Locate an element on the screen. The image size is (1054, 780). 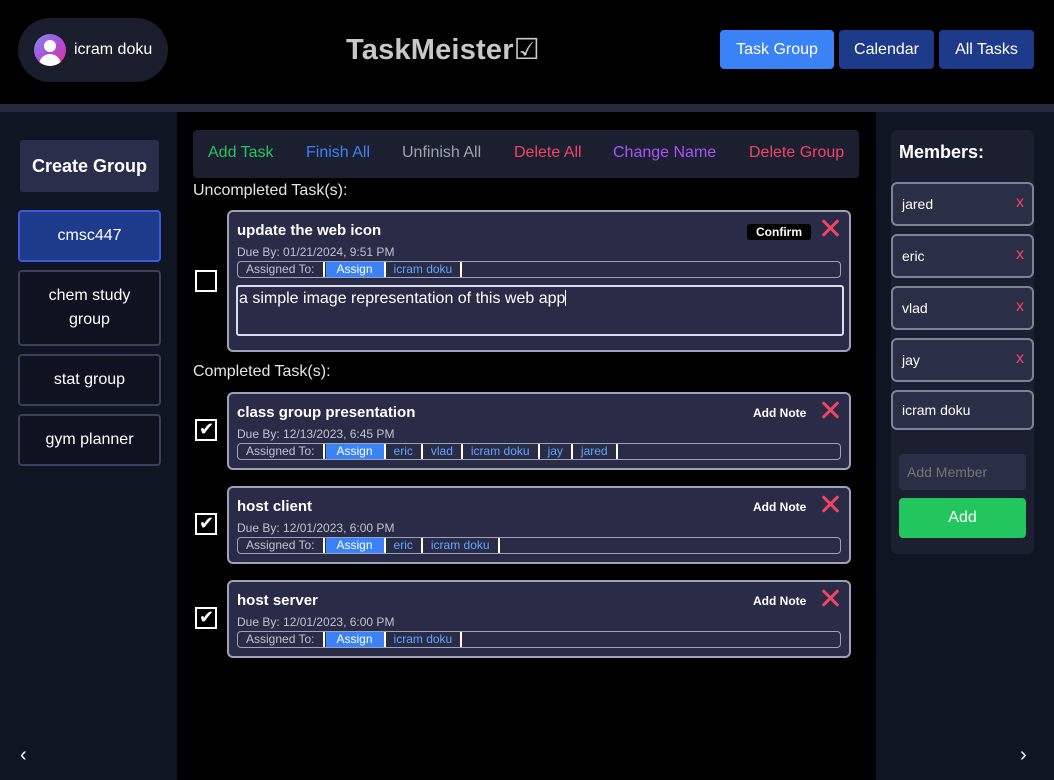
task-title: class group presentation is located at coordinates (326, 412).